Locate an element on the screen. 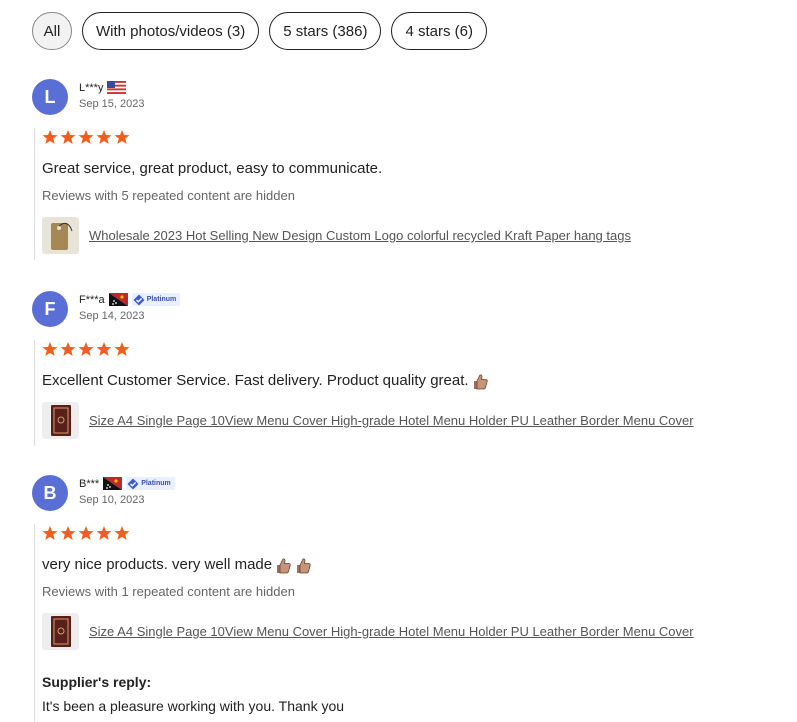 This screenshot has height=722, width=797. review-date: Sep 14, 2023 is located at coordinates (112, 316).